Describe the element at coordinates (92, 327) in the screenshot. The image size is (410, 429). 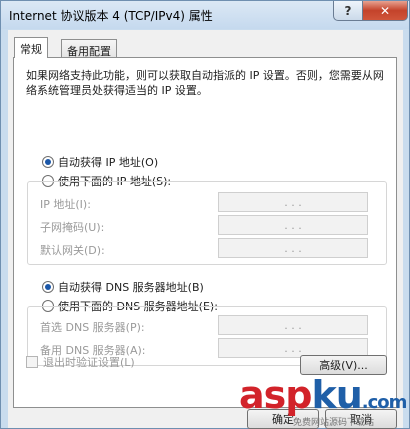
I see `preferred-dns-label: 首选 DNS 服务器(P):` at that location.